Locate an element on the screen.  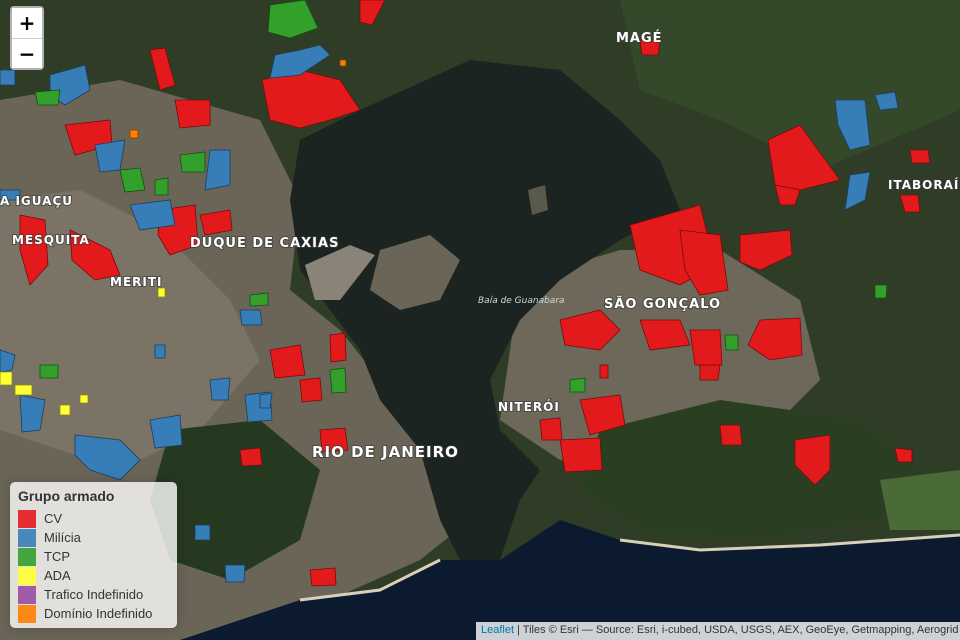
legend-item-dominio-indefinido: Domínio Indefinido is located at coordinates (93, 613).